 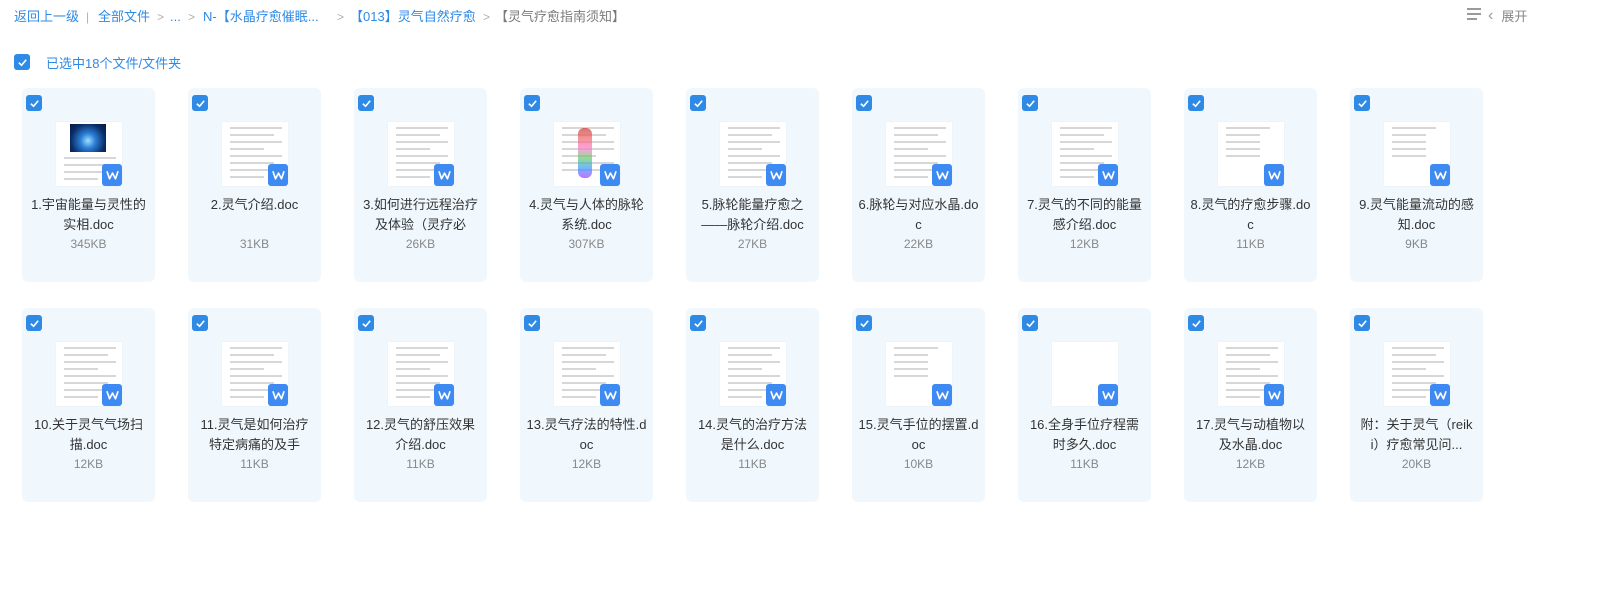 What do you see at coordinates (1514, 16) in the screenshot?
I see `expand-label: 展开` at bounding box center [1514, 16].